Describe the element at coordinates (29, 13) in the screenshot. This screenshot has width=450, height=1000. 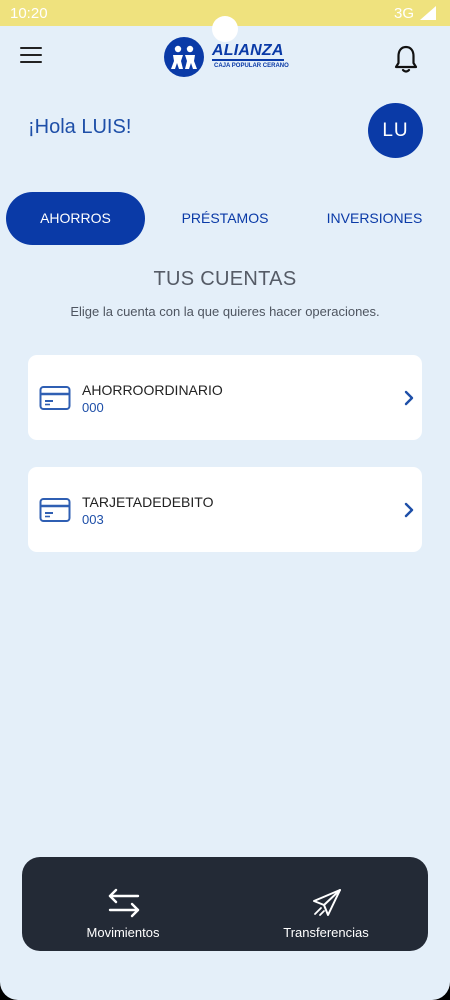
I see `status-time: 10:20` at that location.